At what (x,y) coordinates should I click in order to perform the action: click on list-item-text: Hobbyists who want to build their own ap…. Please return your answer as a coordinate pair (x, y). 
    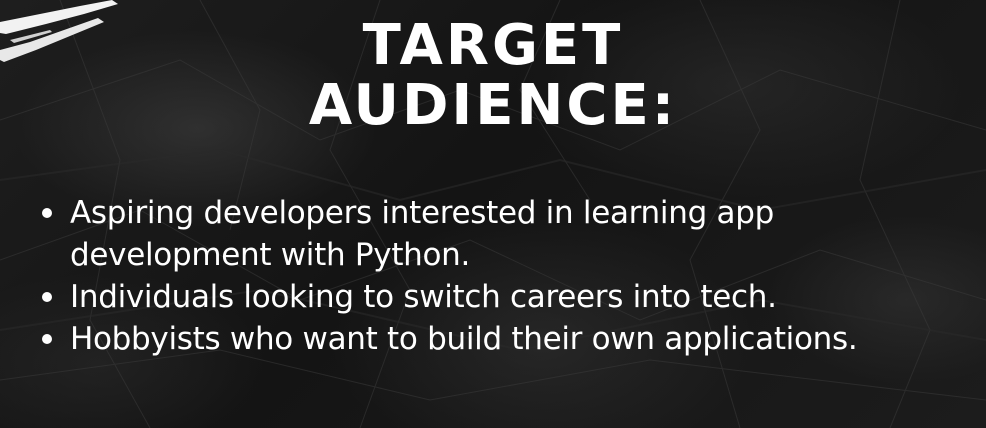
    Looking at the image, I should click on (464, 339).